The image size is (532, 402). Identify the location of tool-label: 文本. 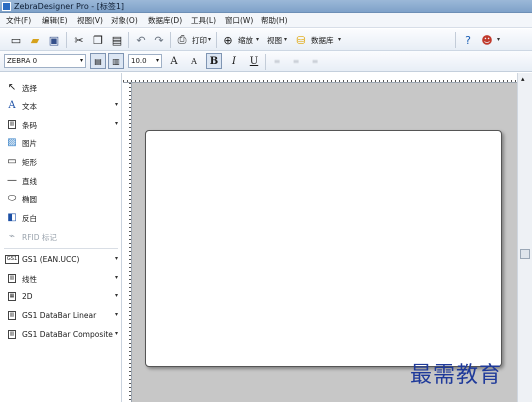
(29, 106).